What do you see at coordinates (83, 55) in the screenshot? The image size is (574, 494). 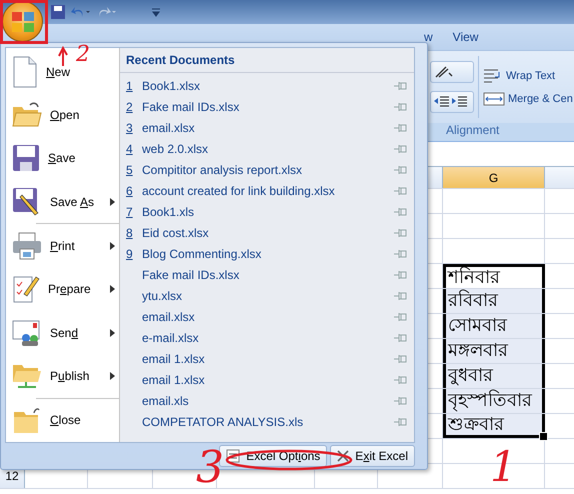 I see `annotation-number: 2` at bounding box center [83, 55].